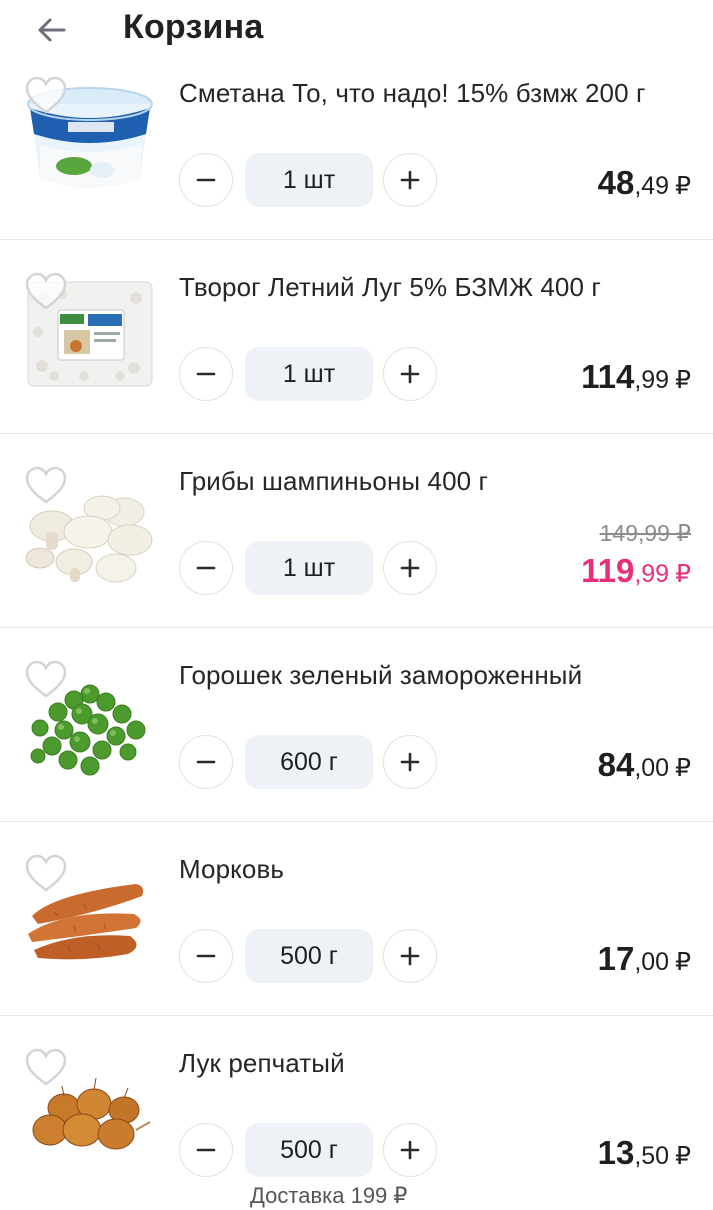 Image resolution: width=713 pixels, height=1210 pixels. Describe the element at coordinates (309, 762) in the screenshot. I see `quantity-value: 600 г` at that location.